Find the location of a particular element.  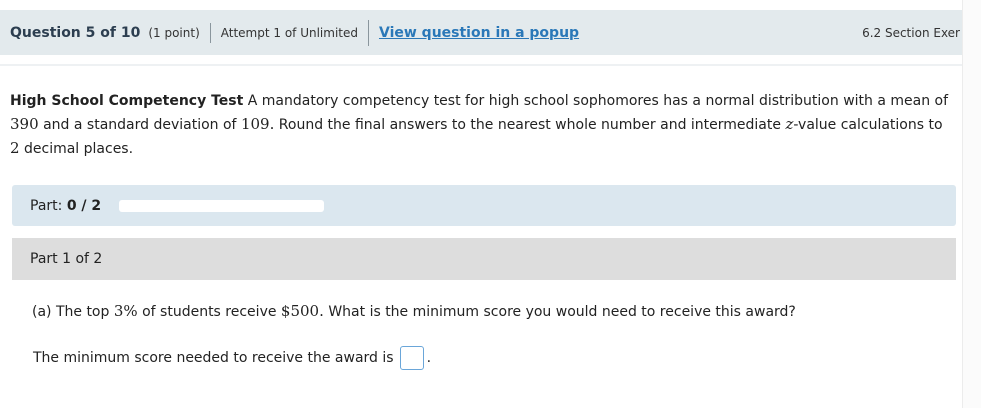

answer-input is located at coordinates (411, 358).